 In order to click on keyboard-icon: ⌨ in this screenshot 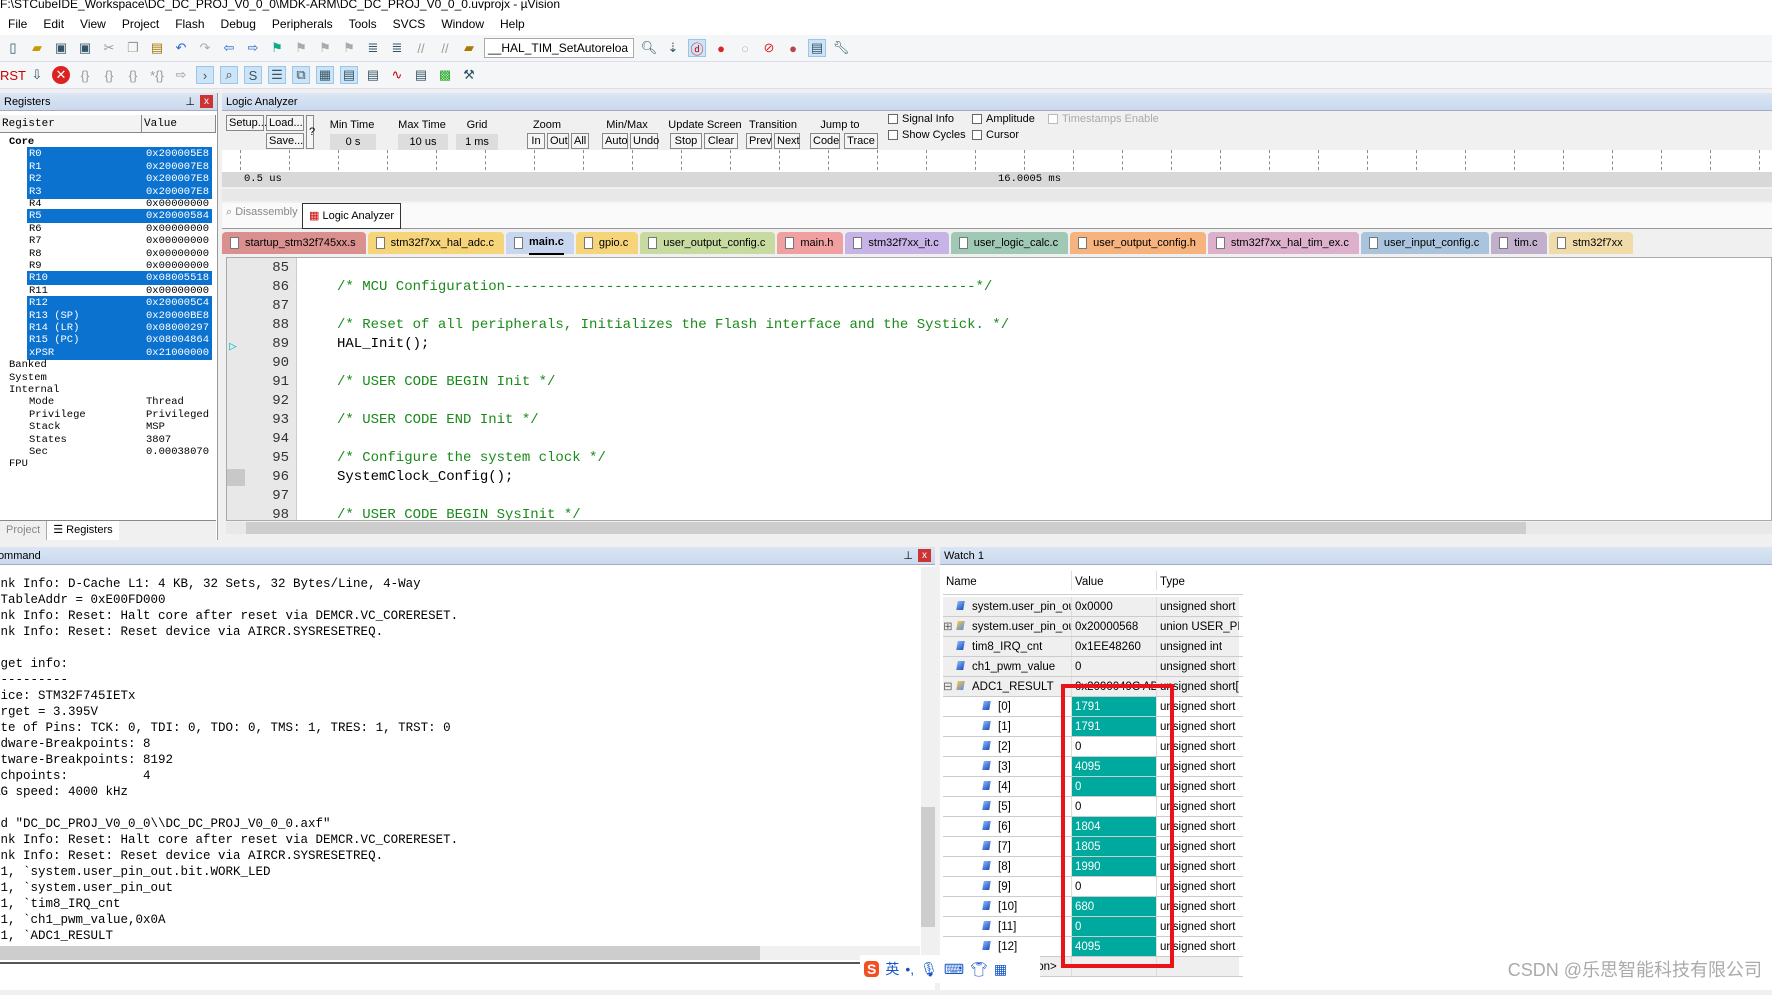, I will do `click(954, 969)`.